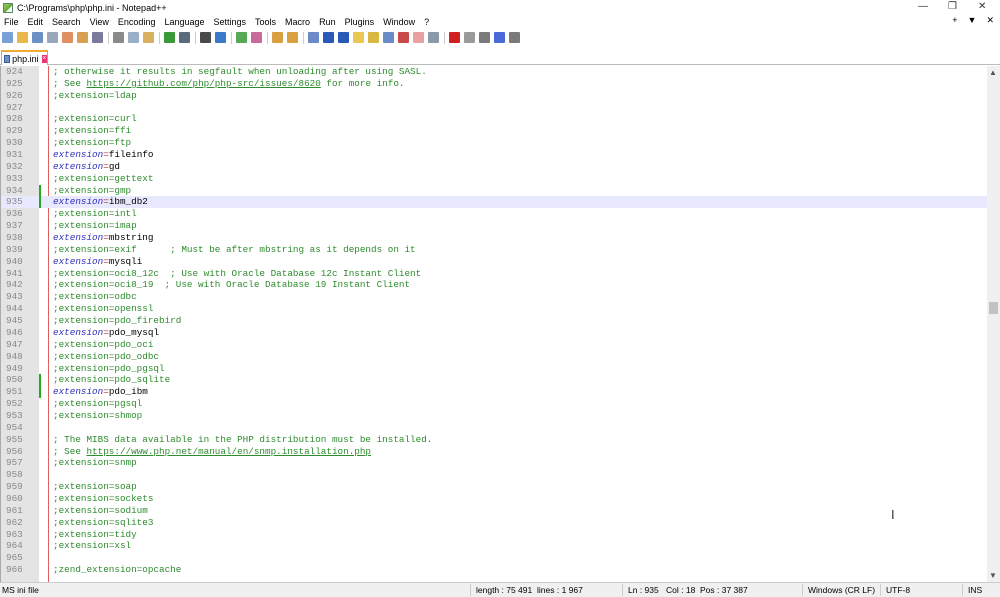 The image size is (1000, 597). What do you see at coordinates (494, 392) in the screenshot?
I see `editor-line: 951 extension=pdo_ibm` at bounding box center [494, 392].